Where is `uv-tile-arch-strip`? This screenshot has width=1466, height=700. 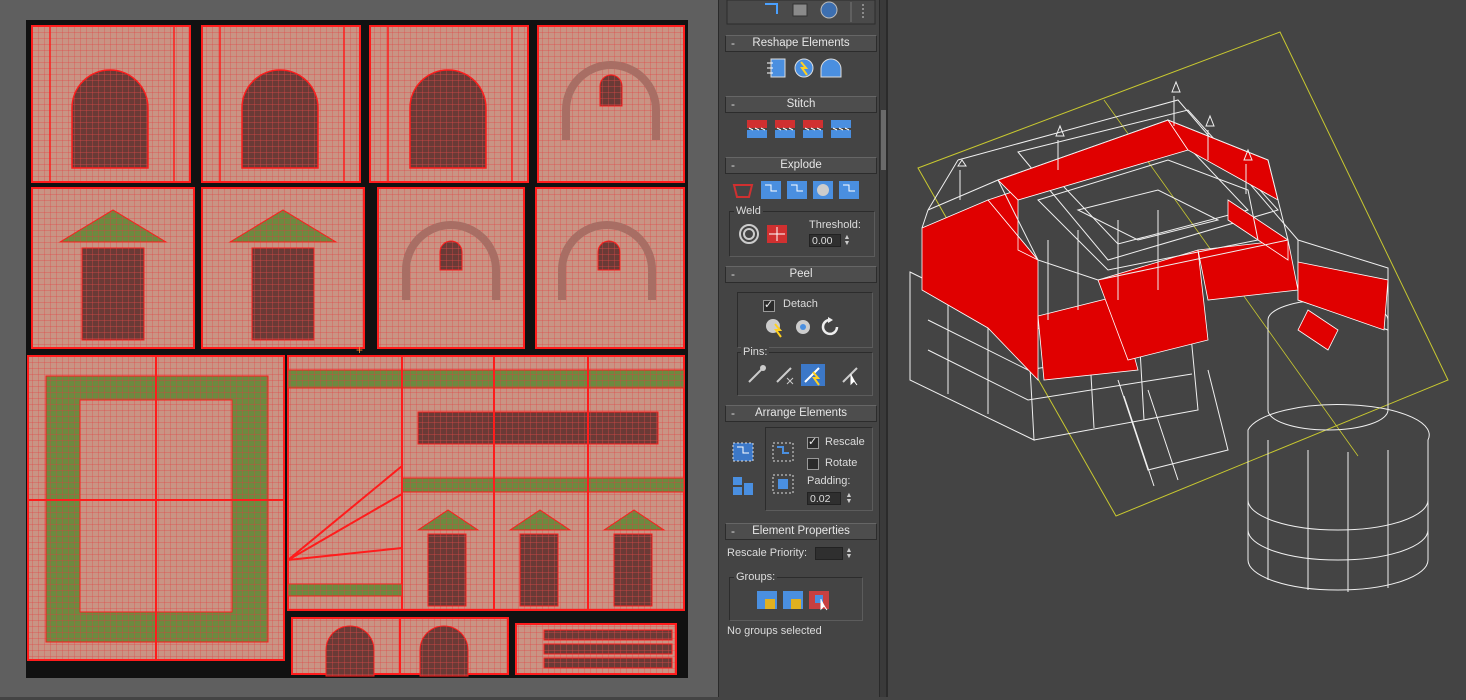
uv-tile-arch-strip is located at coordinates (400, 647).